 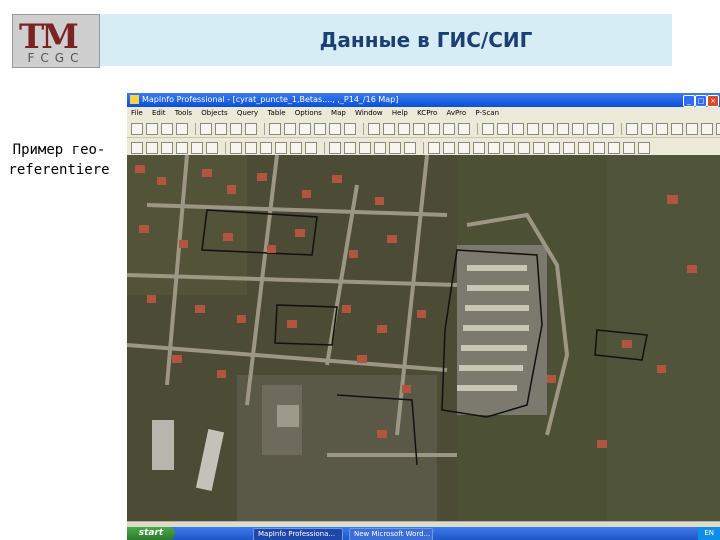 I want to click on split-icon, so click(x=584, y=147).